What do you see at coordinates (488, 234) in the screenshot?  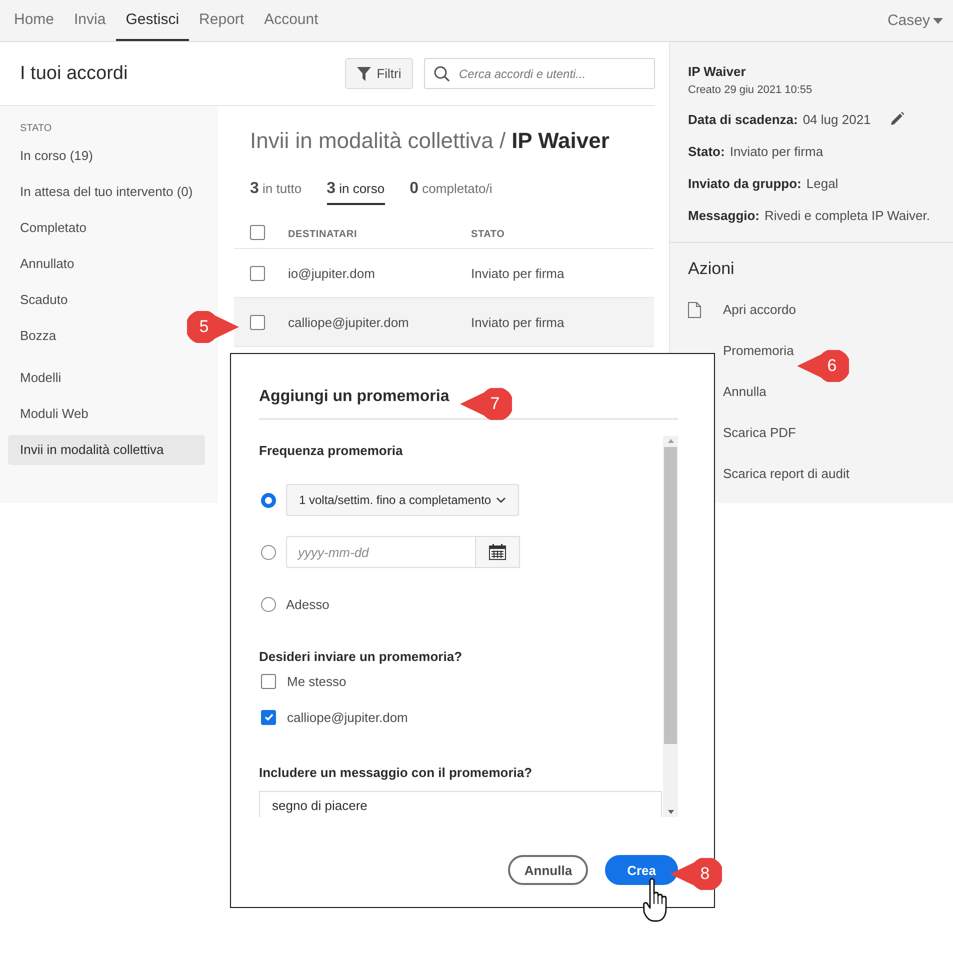 I see `column-header: STATO` at bounding box center [488, 234].